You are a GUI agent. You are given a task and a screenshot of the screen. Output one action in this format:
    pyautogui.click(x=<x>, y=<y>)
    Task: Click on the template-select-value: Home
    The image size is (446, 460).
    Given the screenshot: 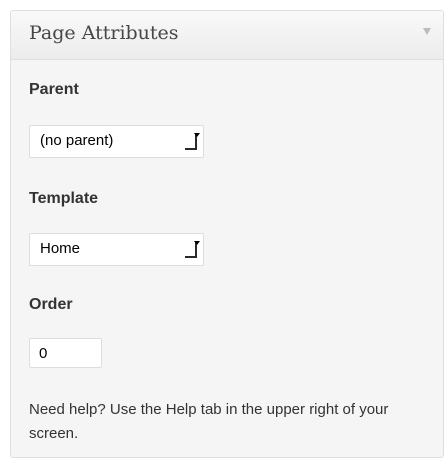 What is the action you would take?
    pyautogui.click(x=60, y=248)
    